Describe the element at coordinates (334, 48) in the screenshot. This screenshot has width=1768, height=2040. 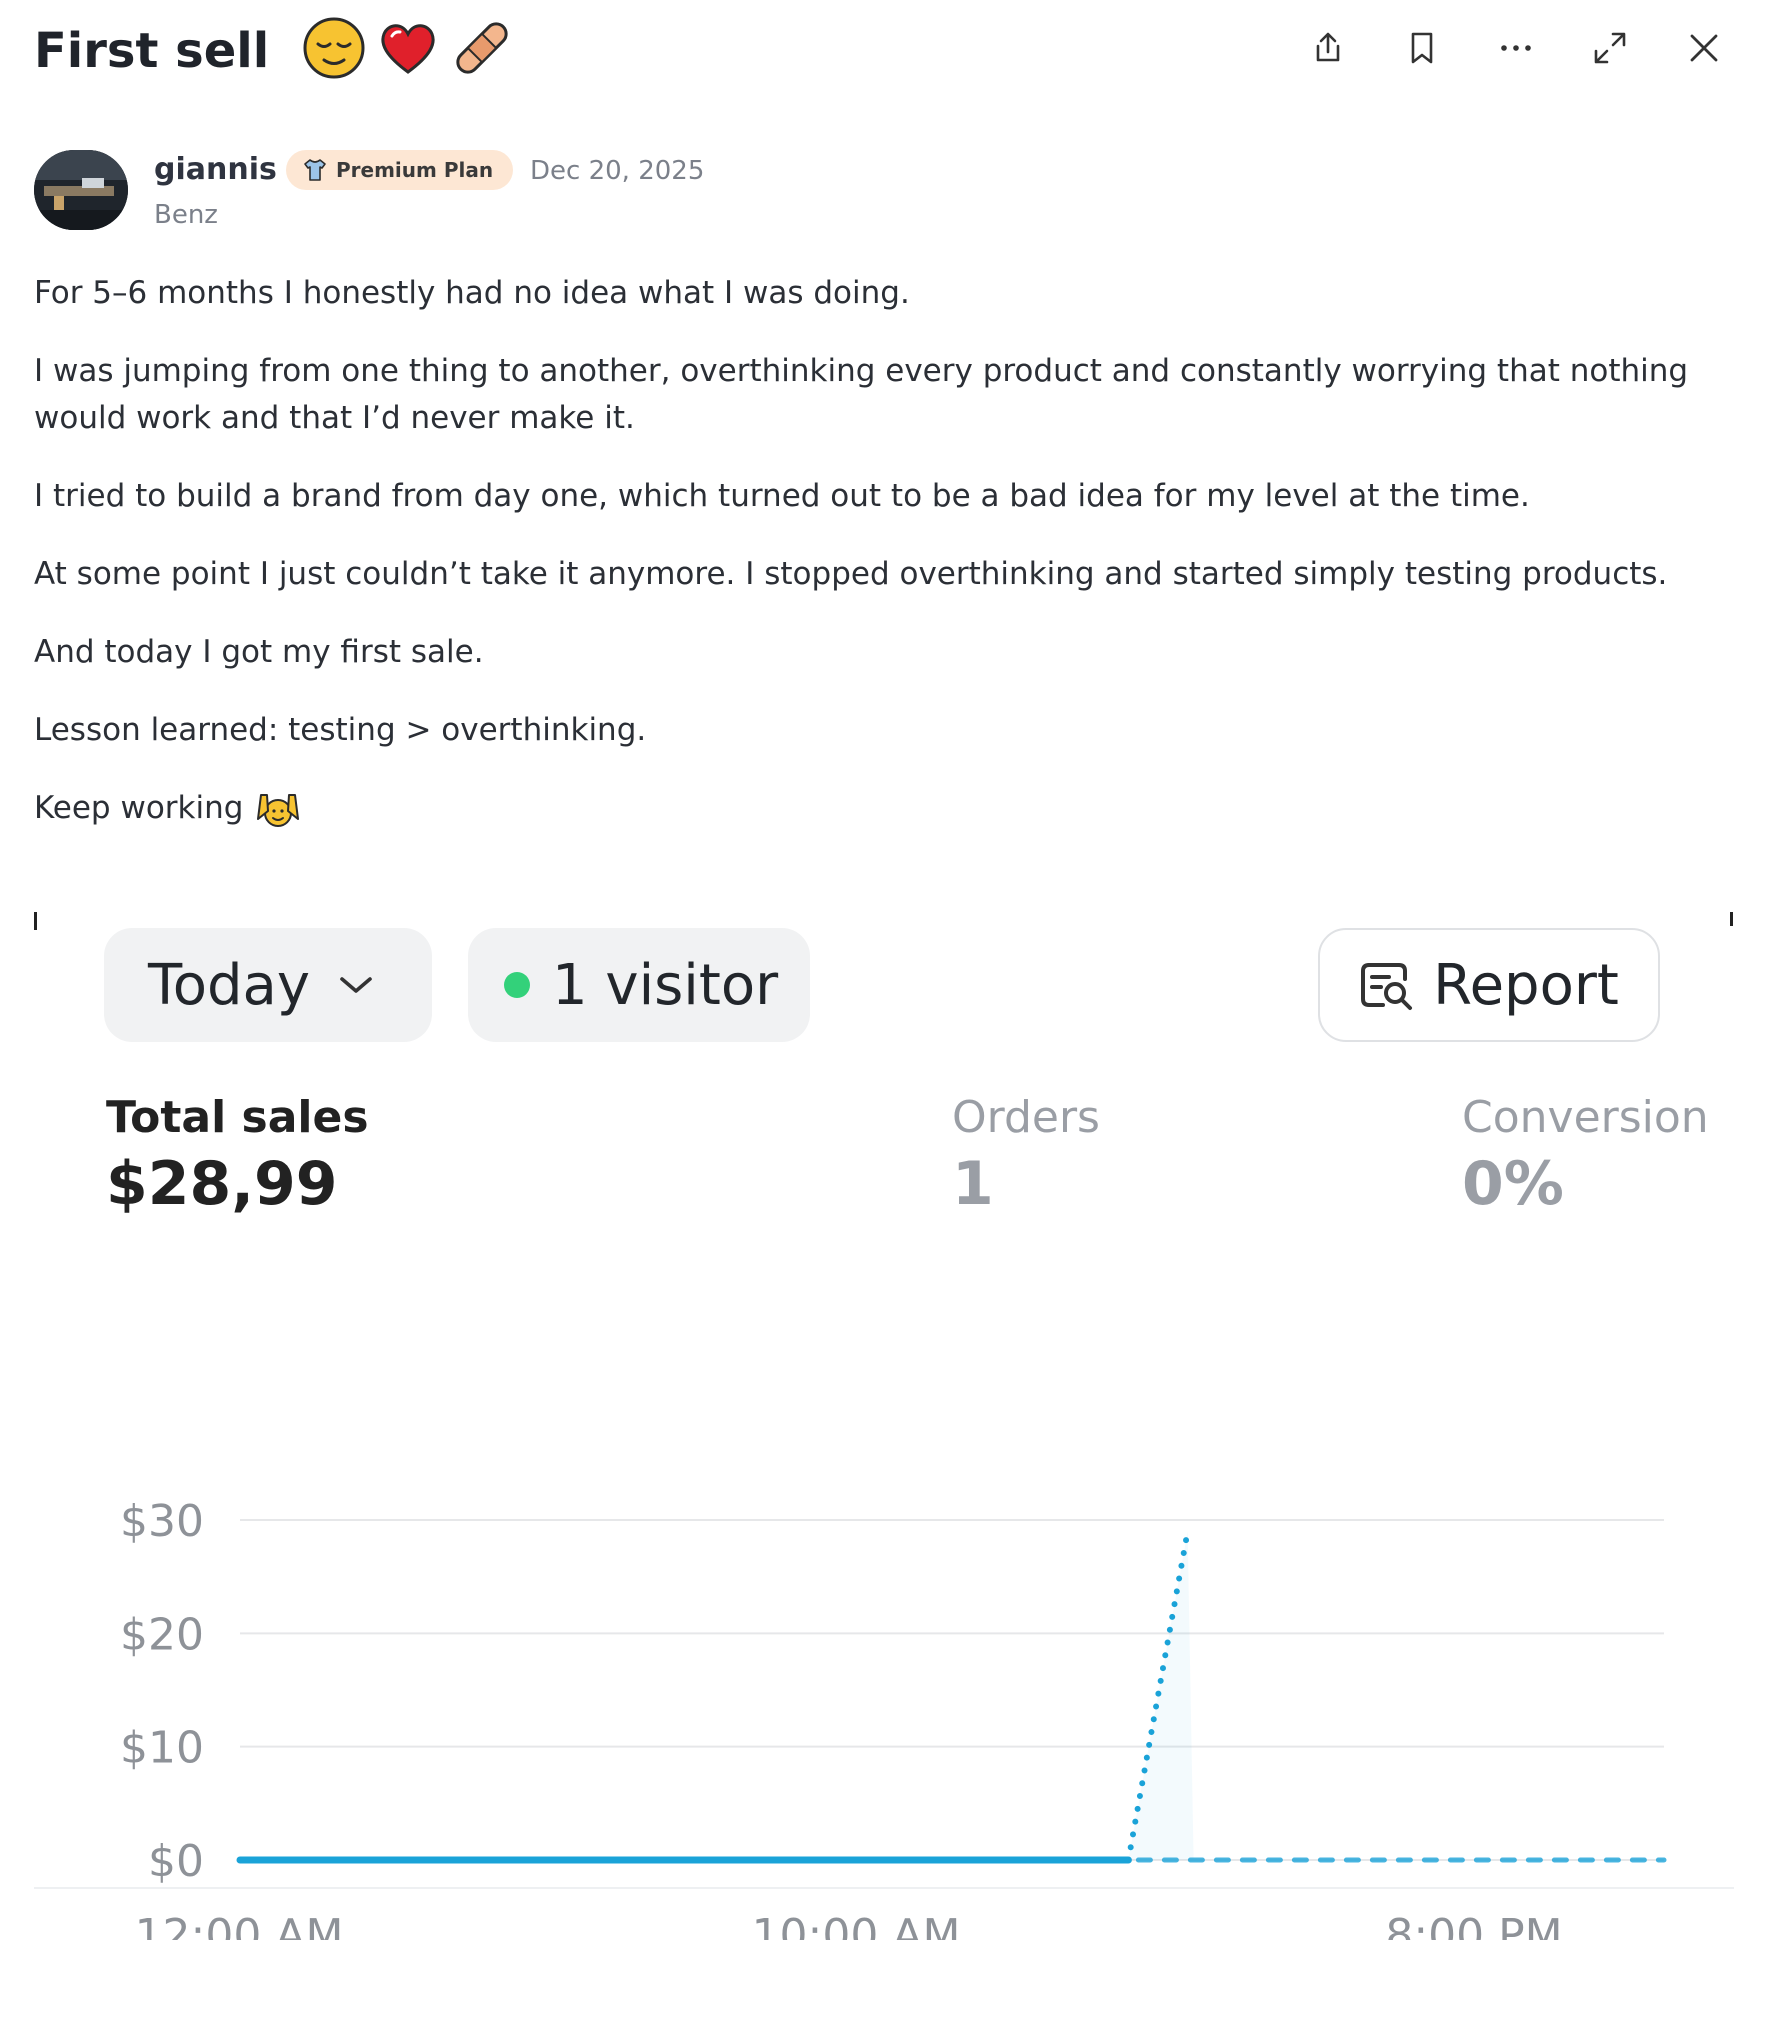
I see `relieved-face-icon` at that location.